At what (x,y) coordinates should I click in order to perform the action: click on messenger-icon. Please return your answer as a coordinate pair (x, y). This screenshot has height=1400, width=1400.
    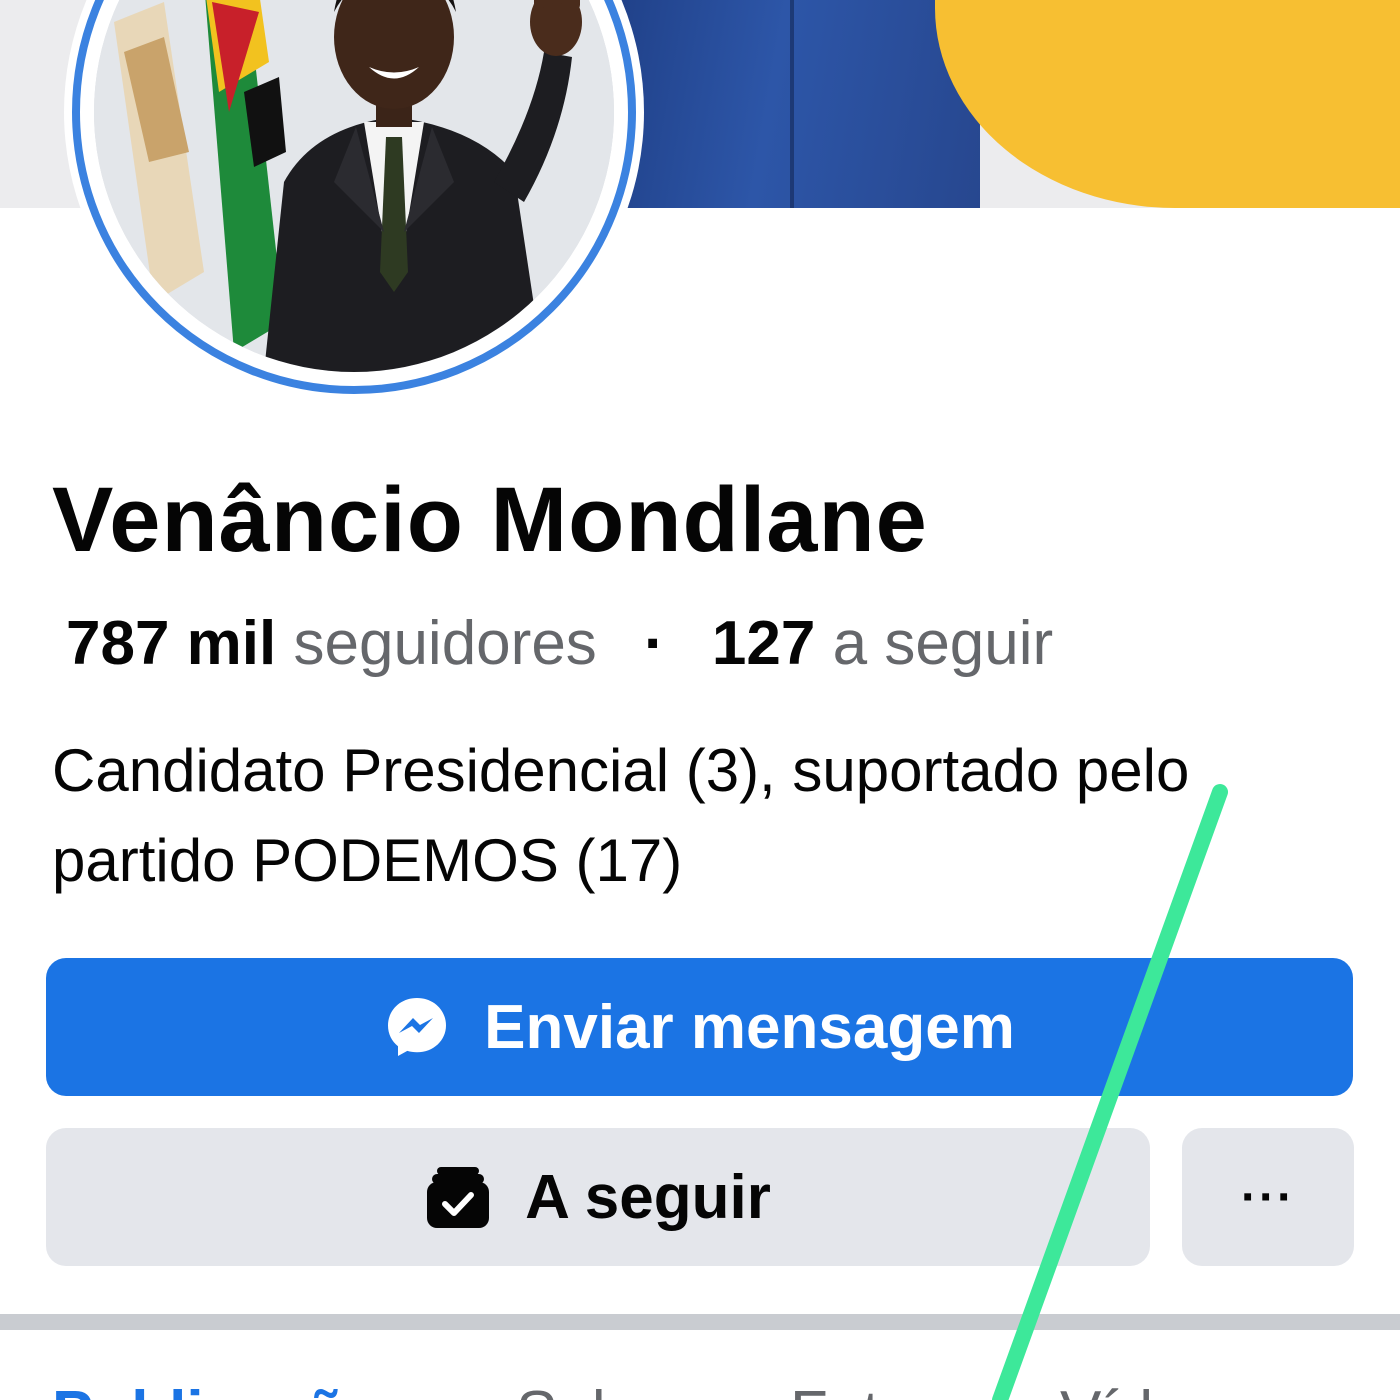
    Looking at the image, I should click on (417, 1027).